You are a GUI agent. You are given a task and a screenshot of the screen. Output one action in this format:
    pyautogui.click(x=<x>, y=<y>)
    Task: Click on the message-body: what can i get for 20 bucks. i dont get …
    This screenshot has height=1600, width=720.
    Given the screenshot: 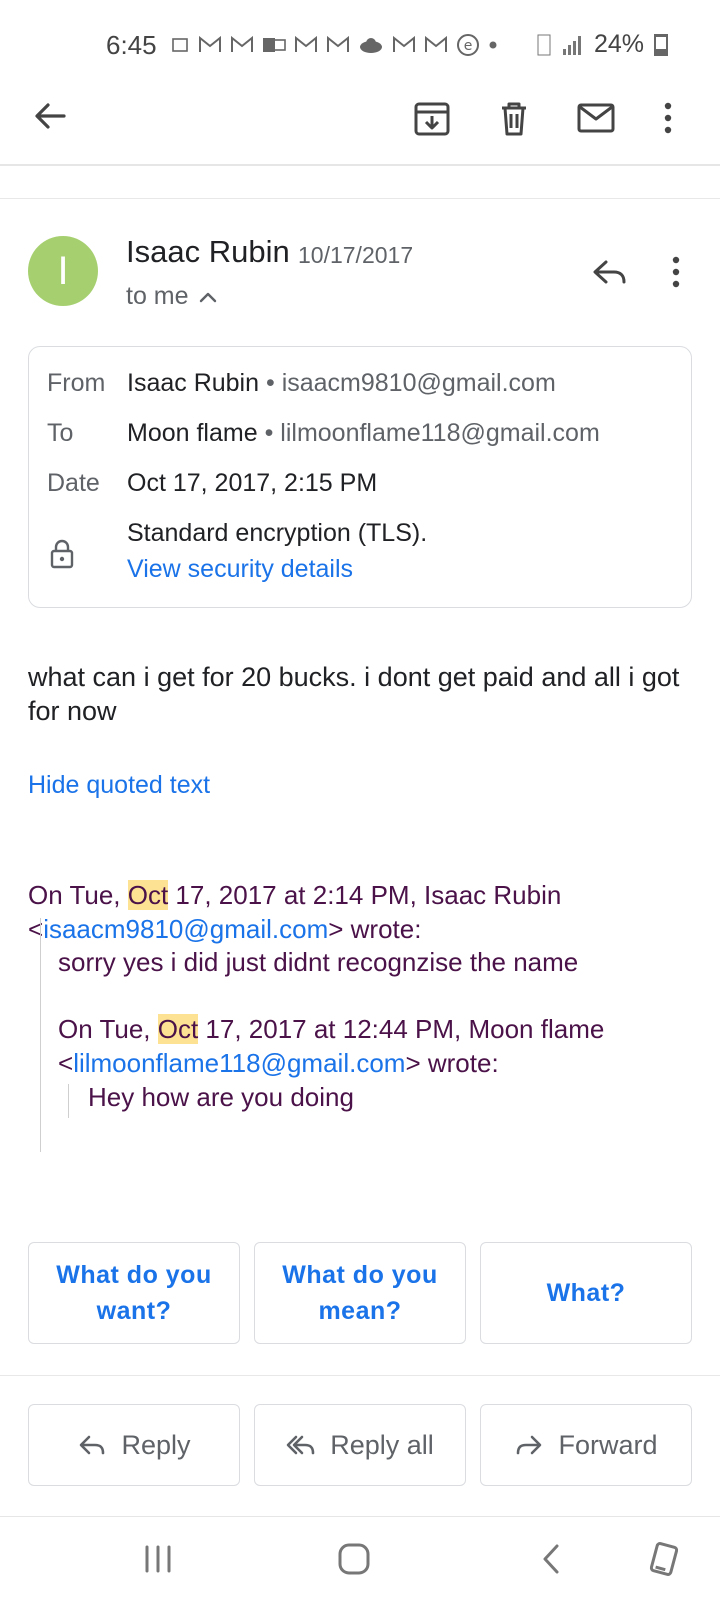 What is the action you would take?
    pyautogui.click(x=354, y=694)
    